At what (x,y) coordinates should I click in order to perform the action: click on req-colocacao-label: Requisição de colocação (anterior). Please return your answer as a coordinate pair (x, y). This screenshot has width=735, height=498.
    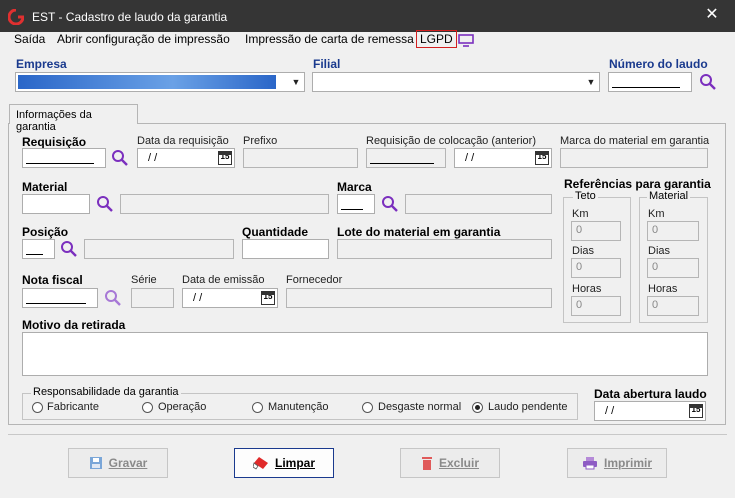
    Looking at the image, I should click on (451, 141).